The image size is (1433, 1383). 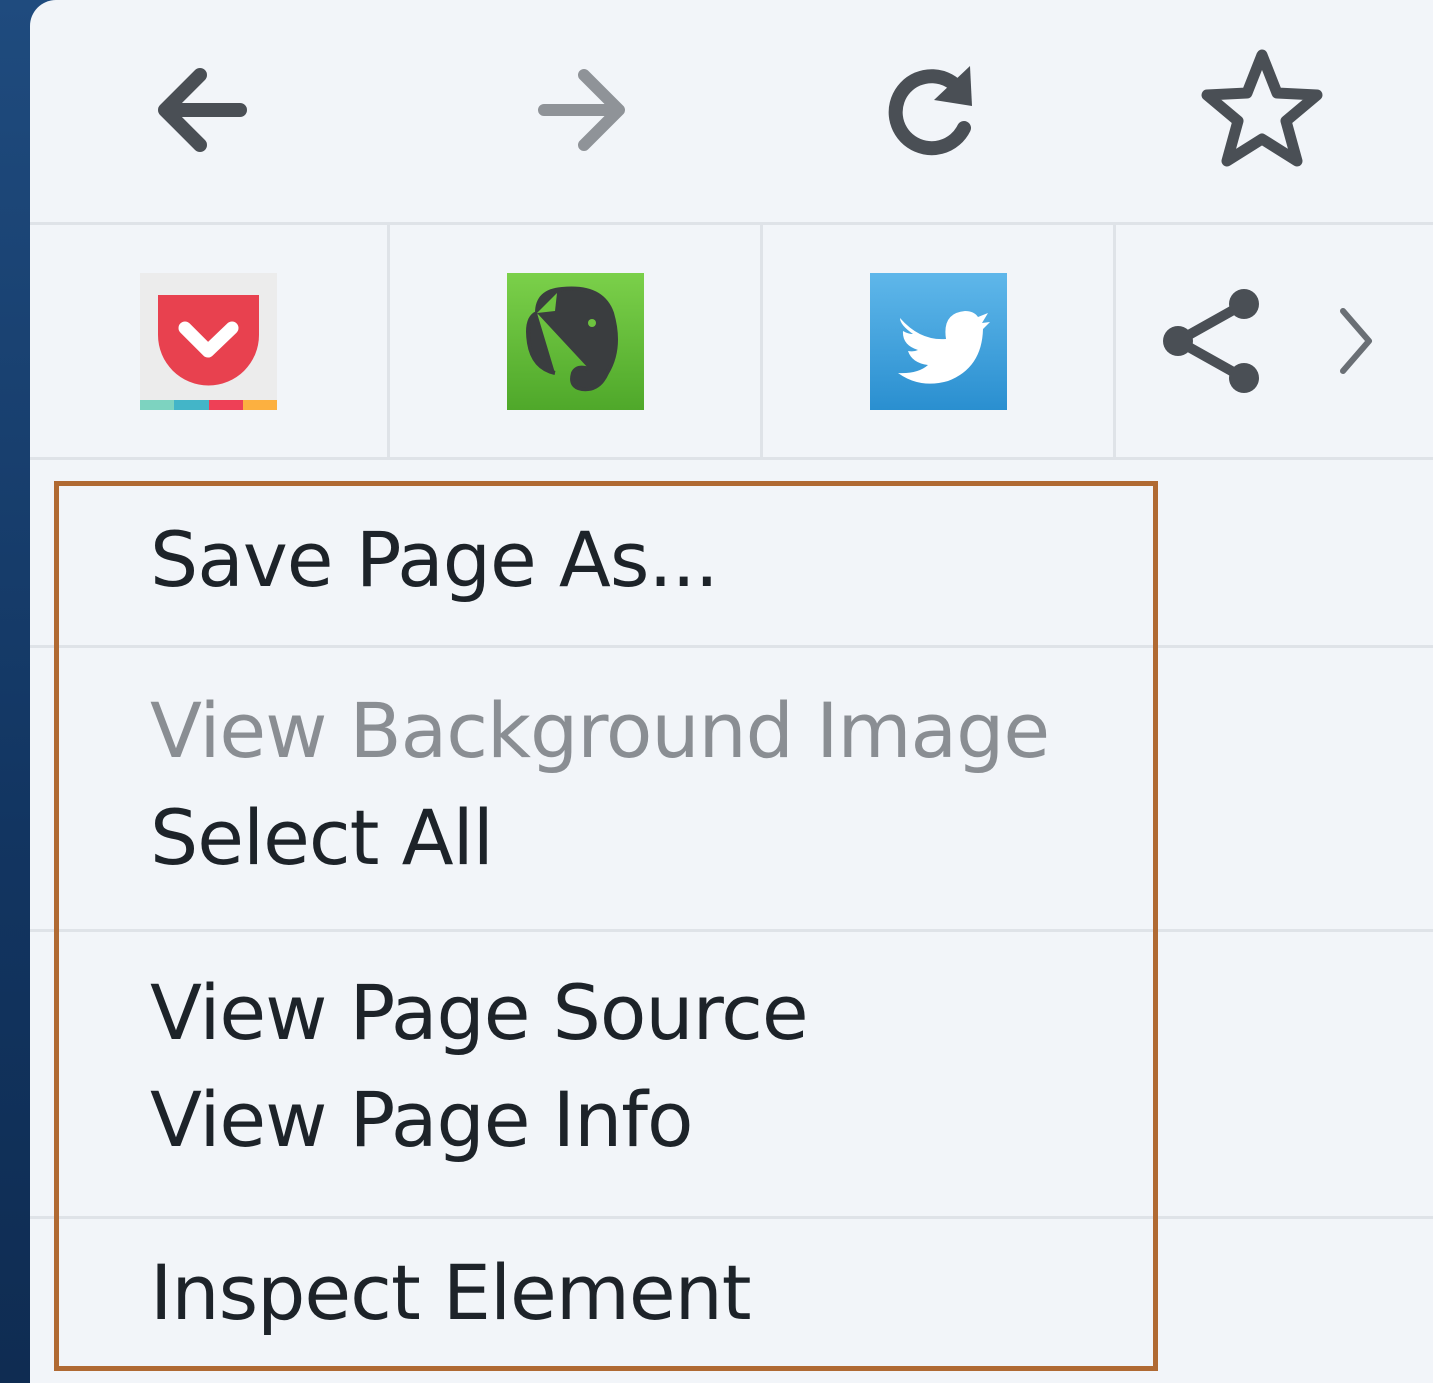 I want to click on pocket-button, so click(x=208, y=341).